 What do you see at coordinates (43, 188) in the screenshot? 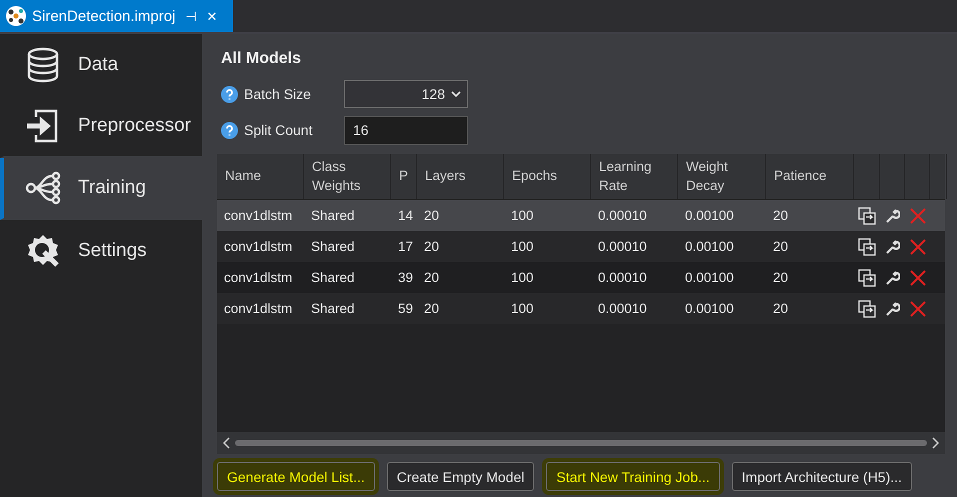
I see `network-icon` at bounding box center [43, 188].